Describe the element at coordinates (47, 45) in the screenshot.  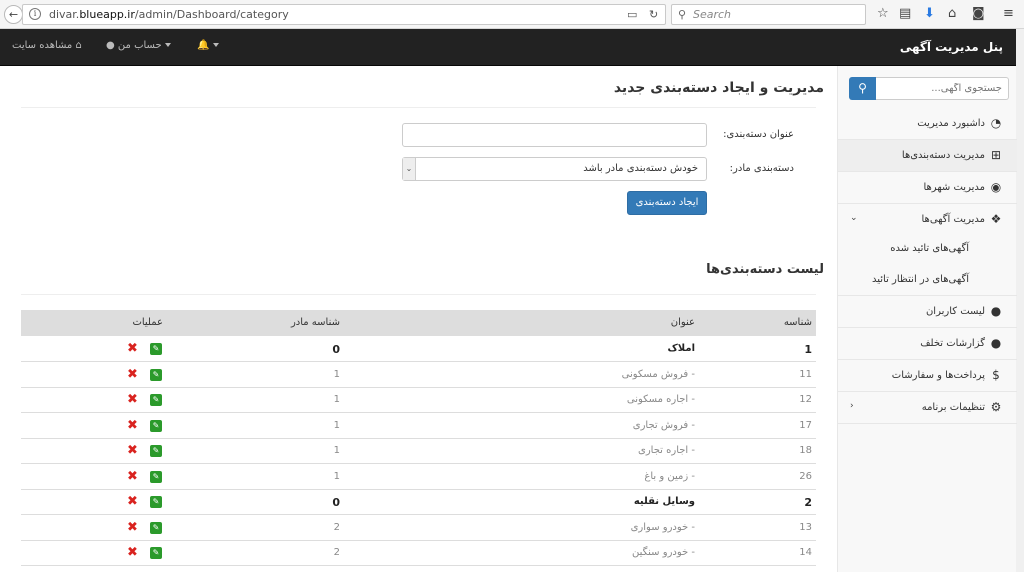
I see `view-site-link: ⌂ مشاهده سایت` at that location.